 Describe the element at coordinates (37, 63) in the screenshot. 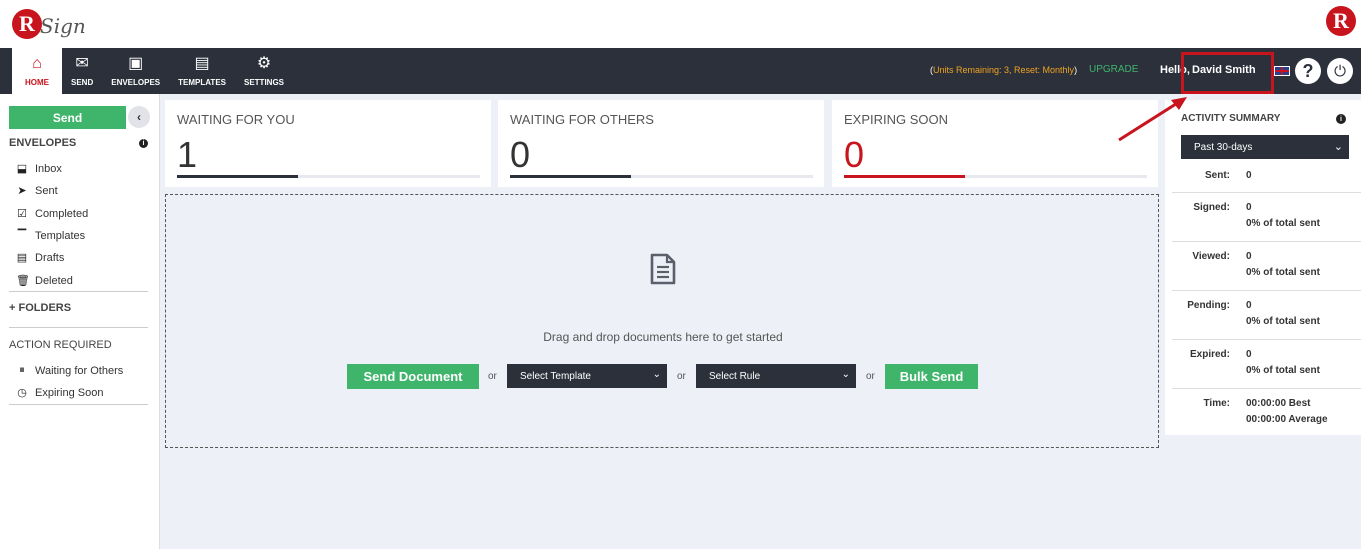

I see `home-icon: ⌂` at that location.